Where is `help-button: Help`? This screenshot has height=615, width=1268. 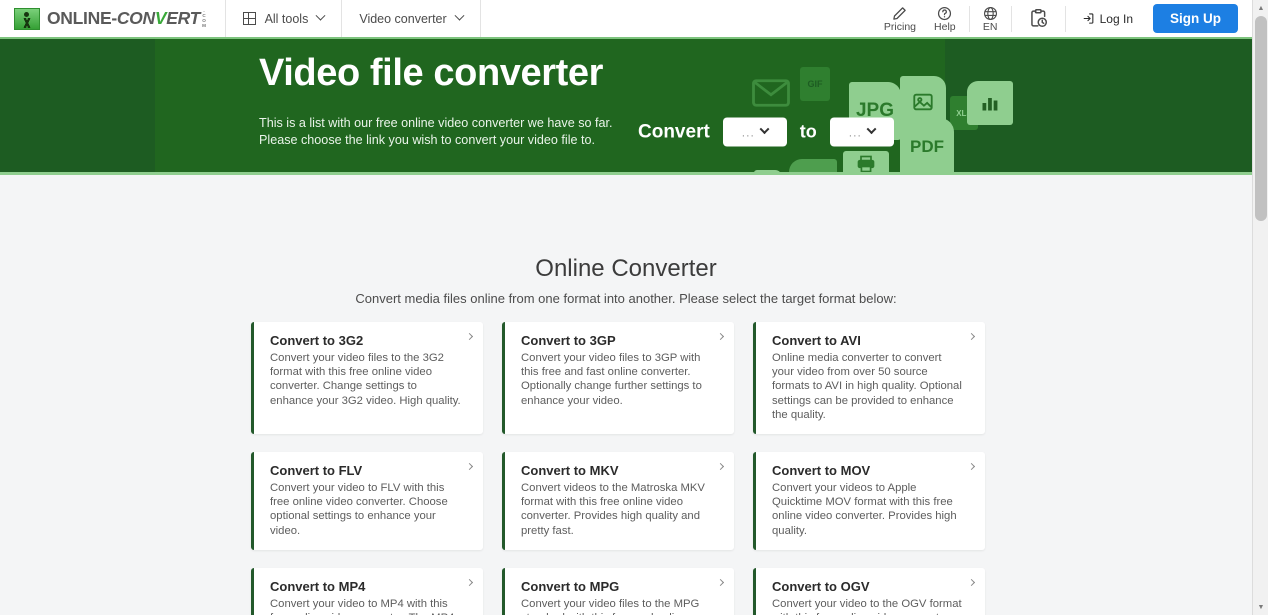
help-button: Help is located at coordinates (945, 18).